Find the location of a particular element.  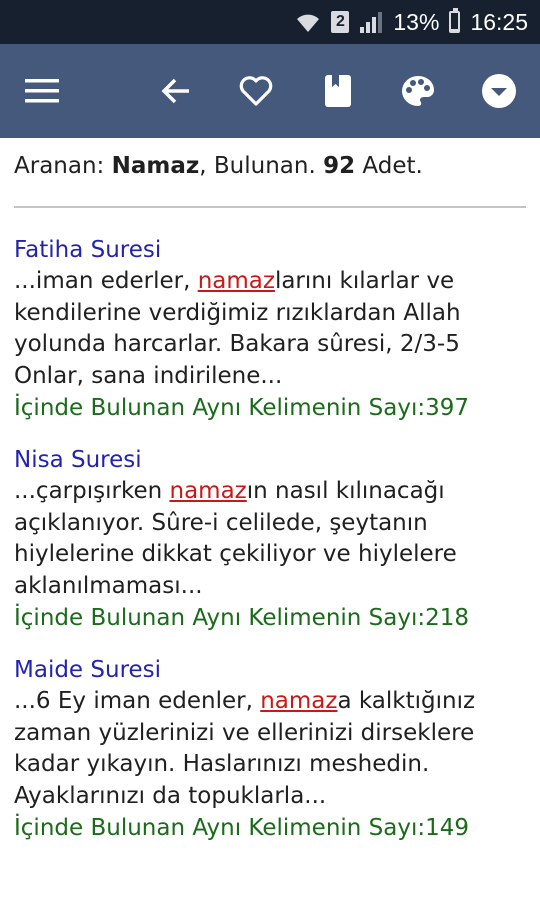

menu-icon is located at coordinates (42, 91).